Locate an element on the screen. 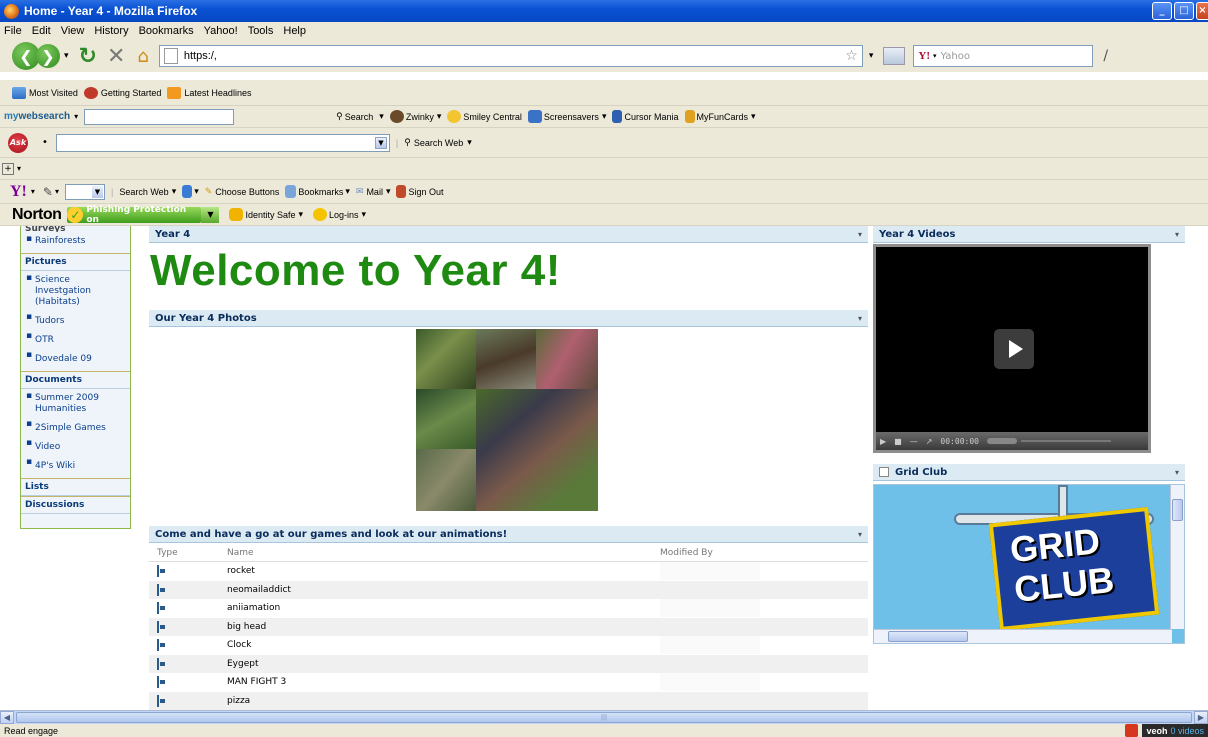 The image size is (1208, 737). item-name: neomailaddict is located at coordinates (443, 590).